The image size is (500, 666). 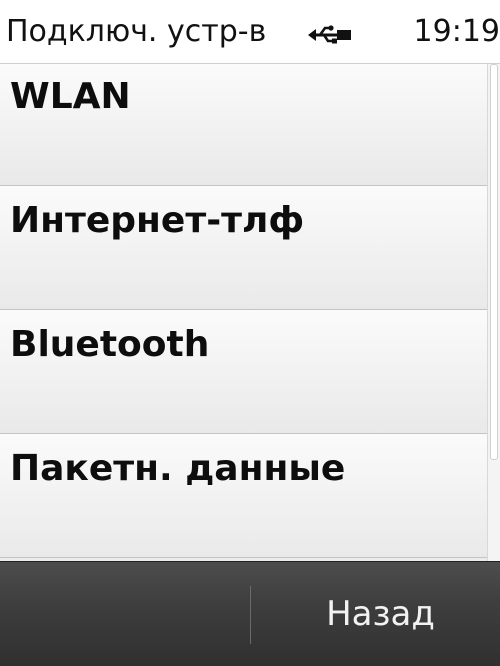 I want to click on list-item-label: WLAN, so click(x=70, y=96).